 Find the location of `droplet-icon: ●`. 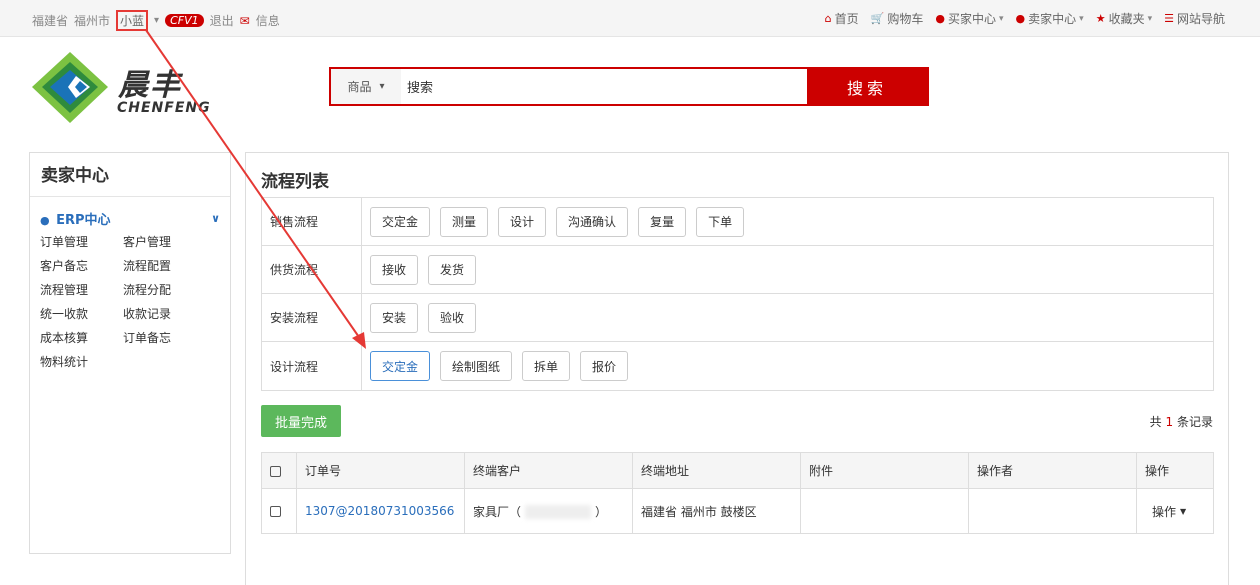

droplet-icon: ● is located at coordinates (45, 220).